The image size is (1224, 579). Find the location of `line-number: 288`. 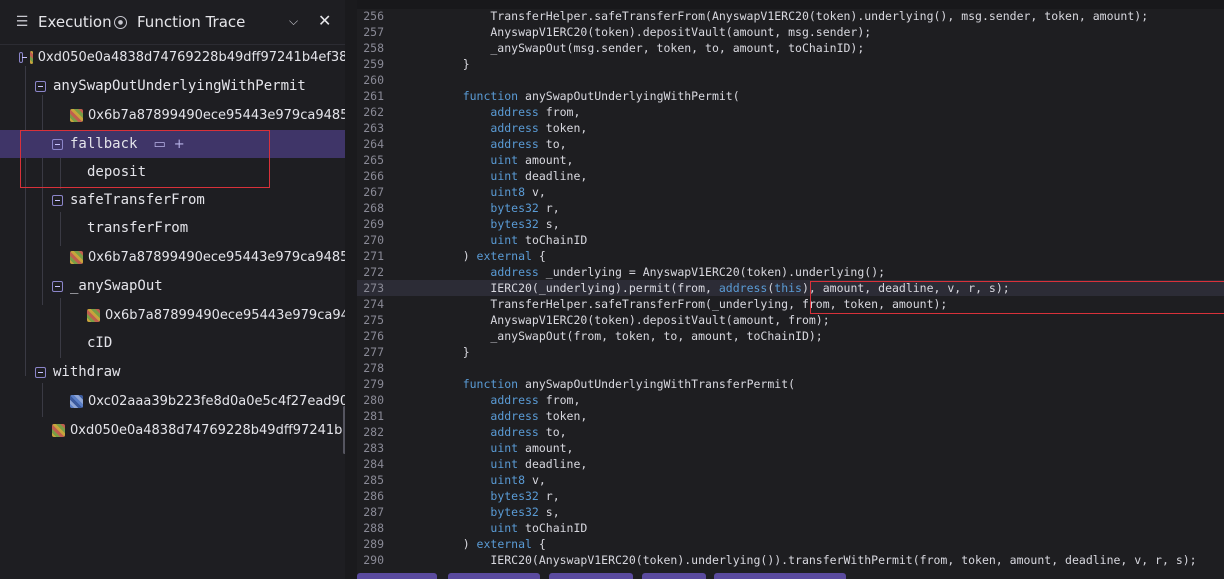

line-number: 288 is located at coordinates (373, 528).